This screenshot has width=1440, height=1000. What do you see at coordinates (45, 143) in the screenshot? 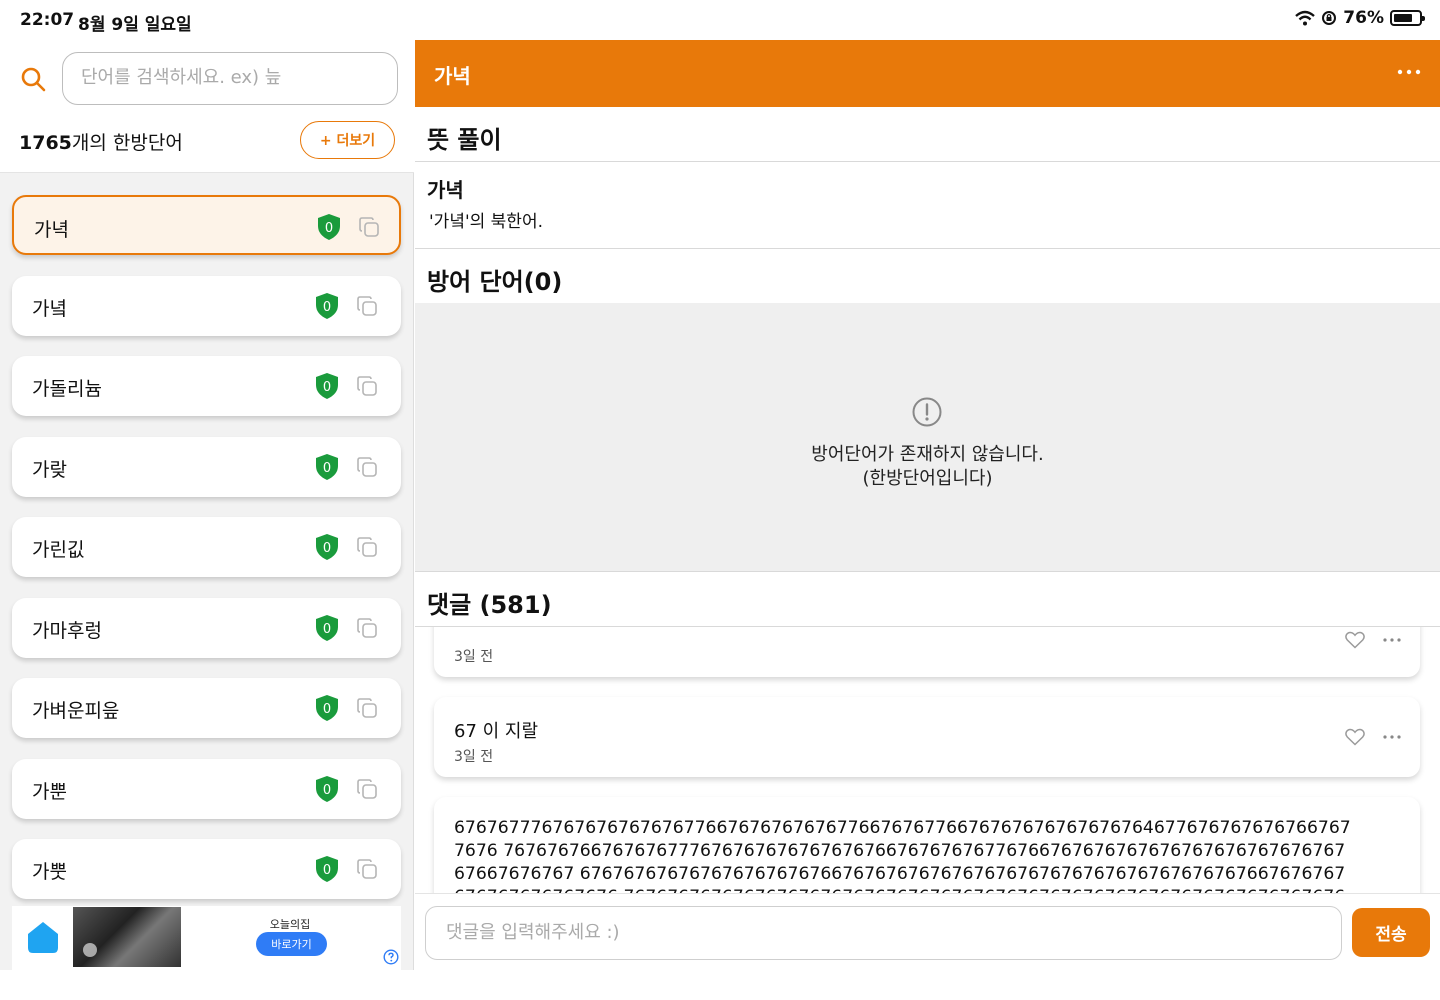
I see `word-count-number: 1765` at bounding box center [45, 143].